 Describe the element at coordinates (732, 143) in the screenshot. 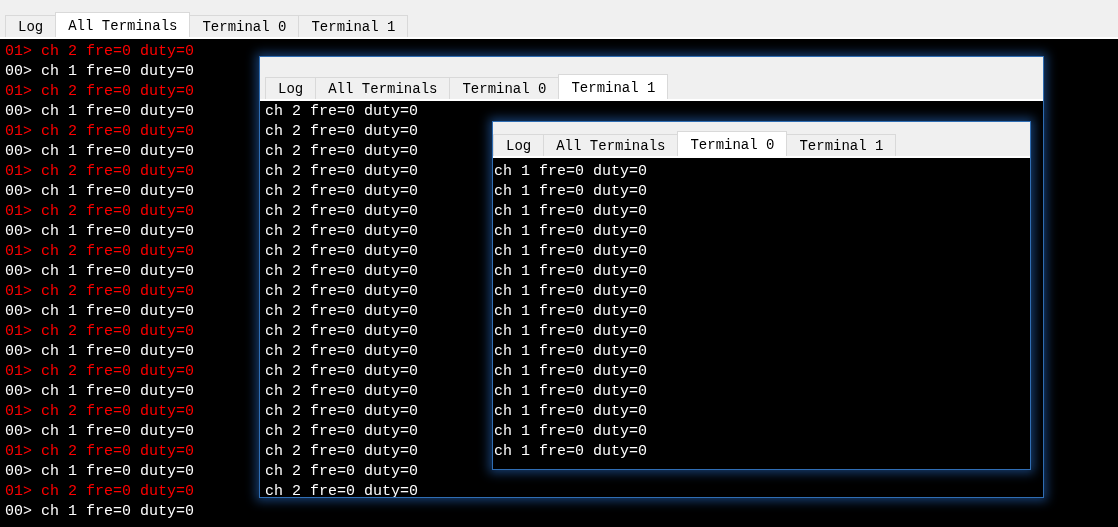

I see `tab: Terminal 0` at that location.